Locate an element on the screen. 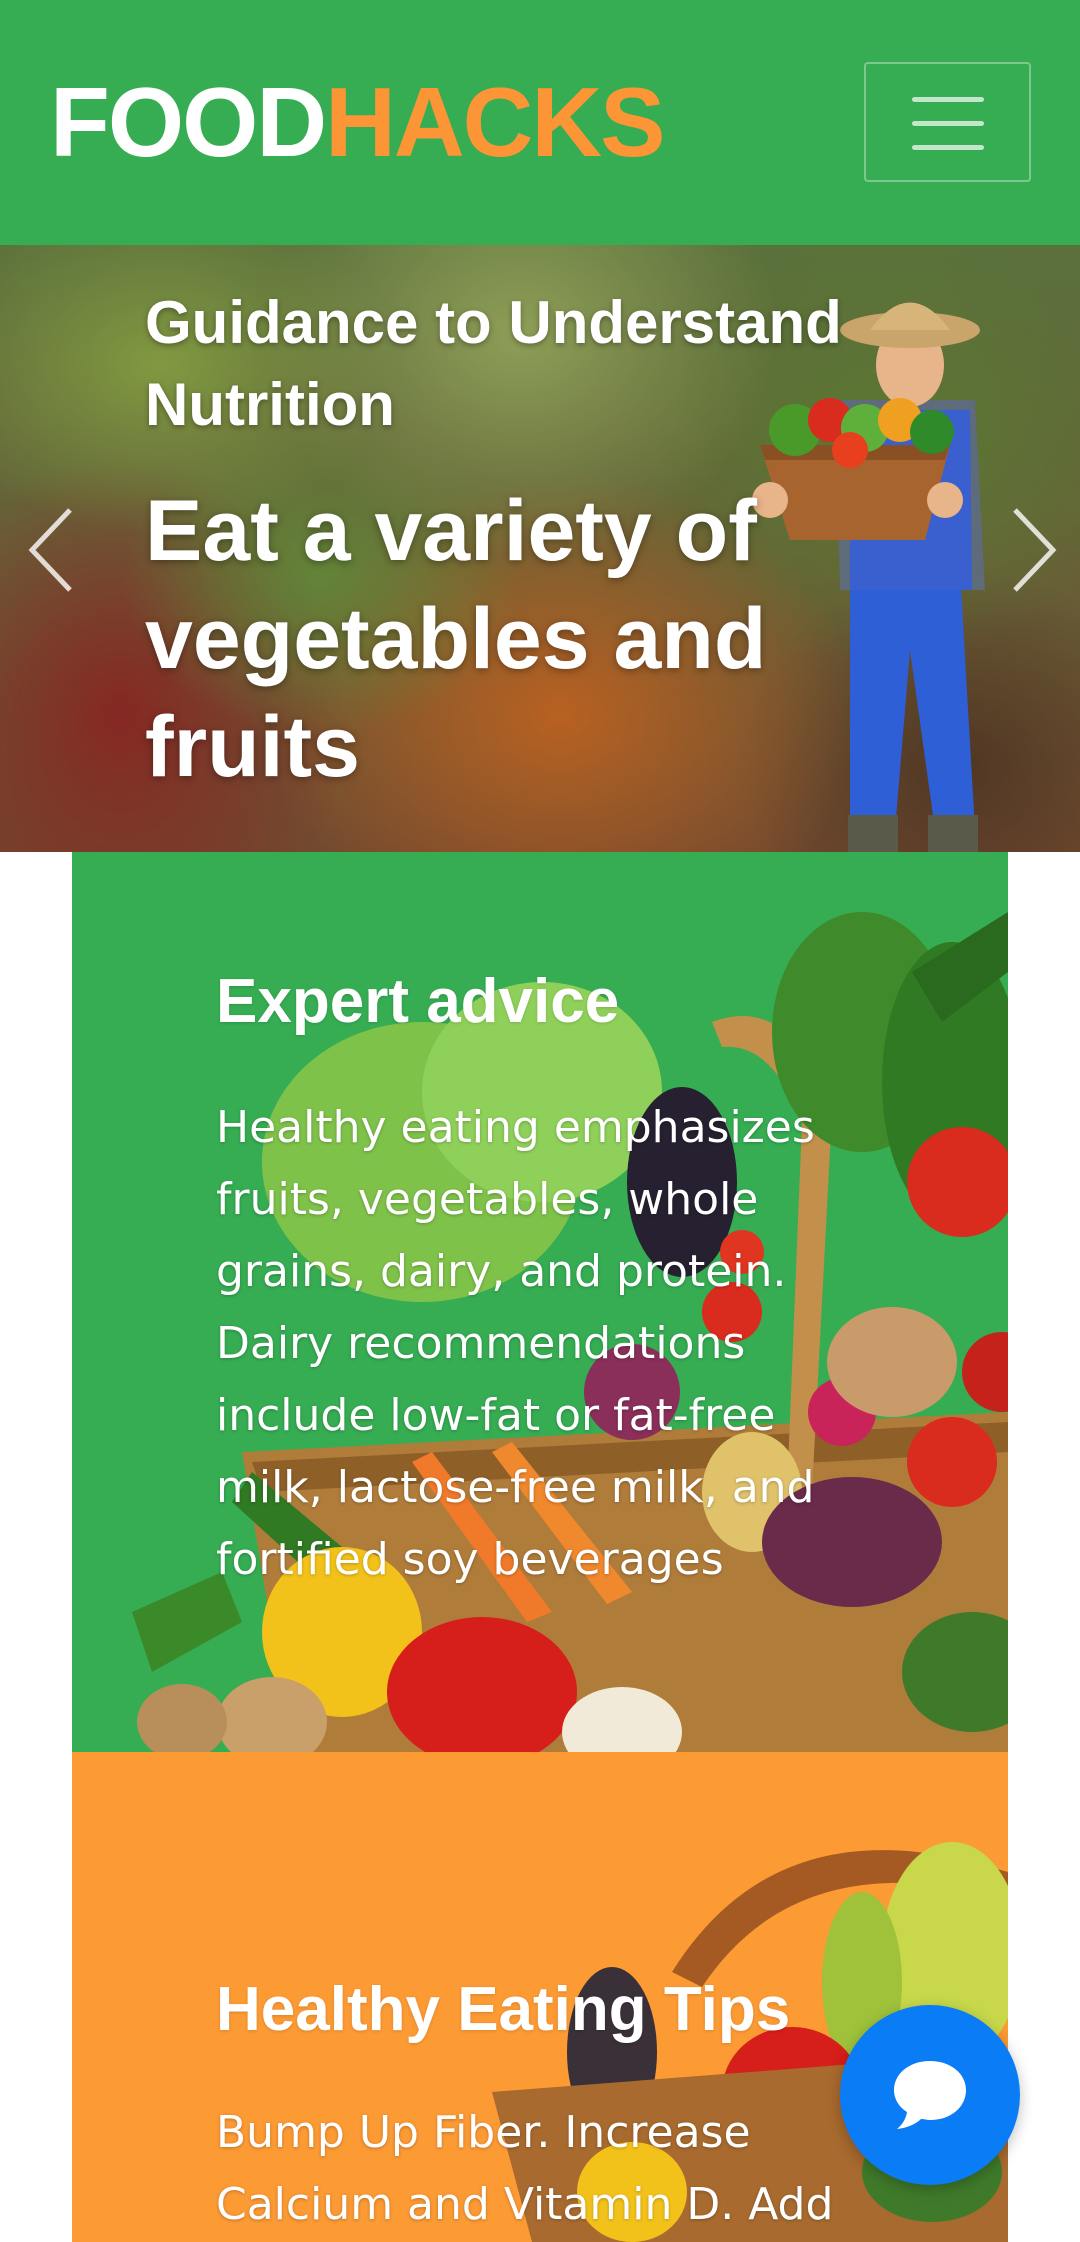  chat-button is located at coordinates (930, 2095).